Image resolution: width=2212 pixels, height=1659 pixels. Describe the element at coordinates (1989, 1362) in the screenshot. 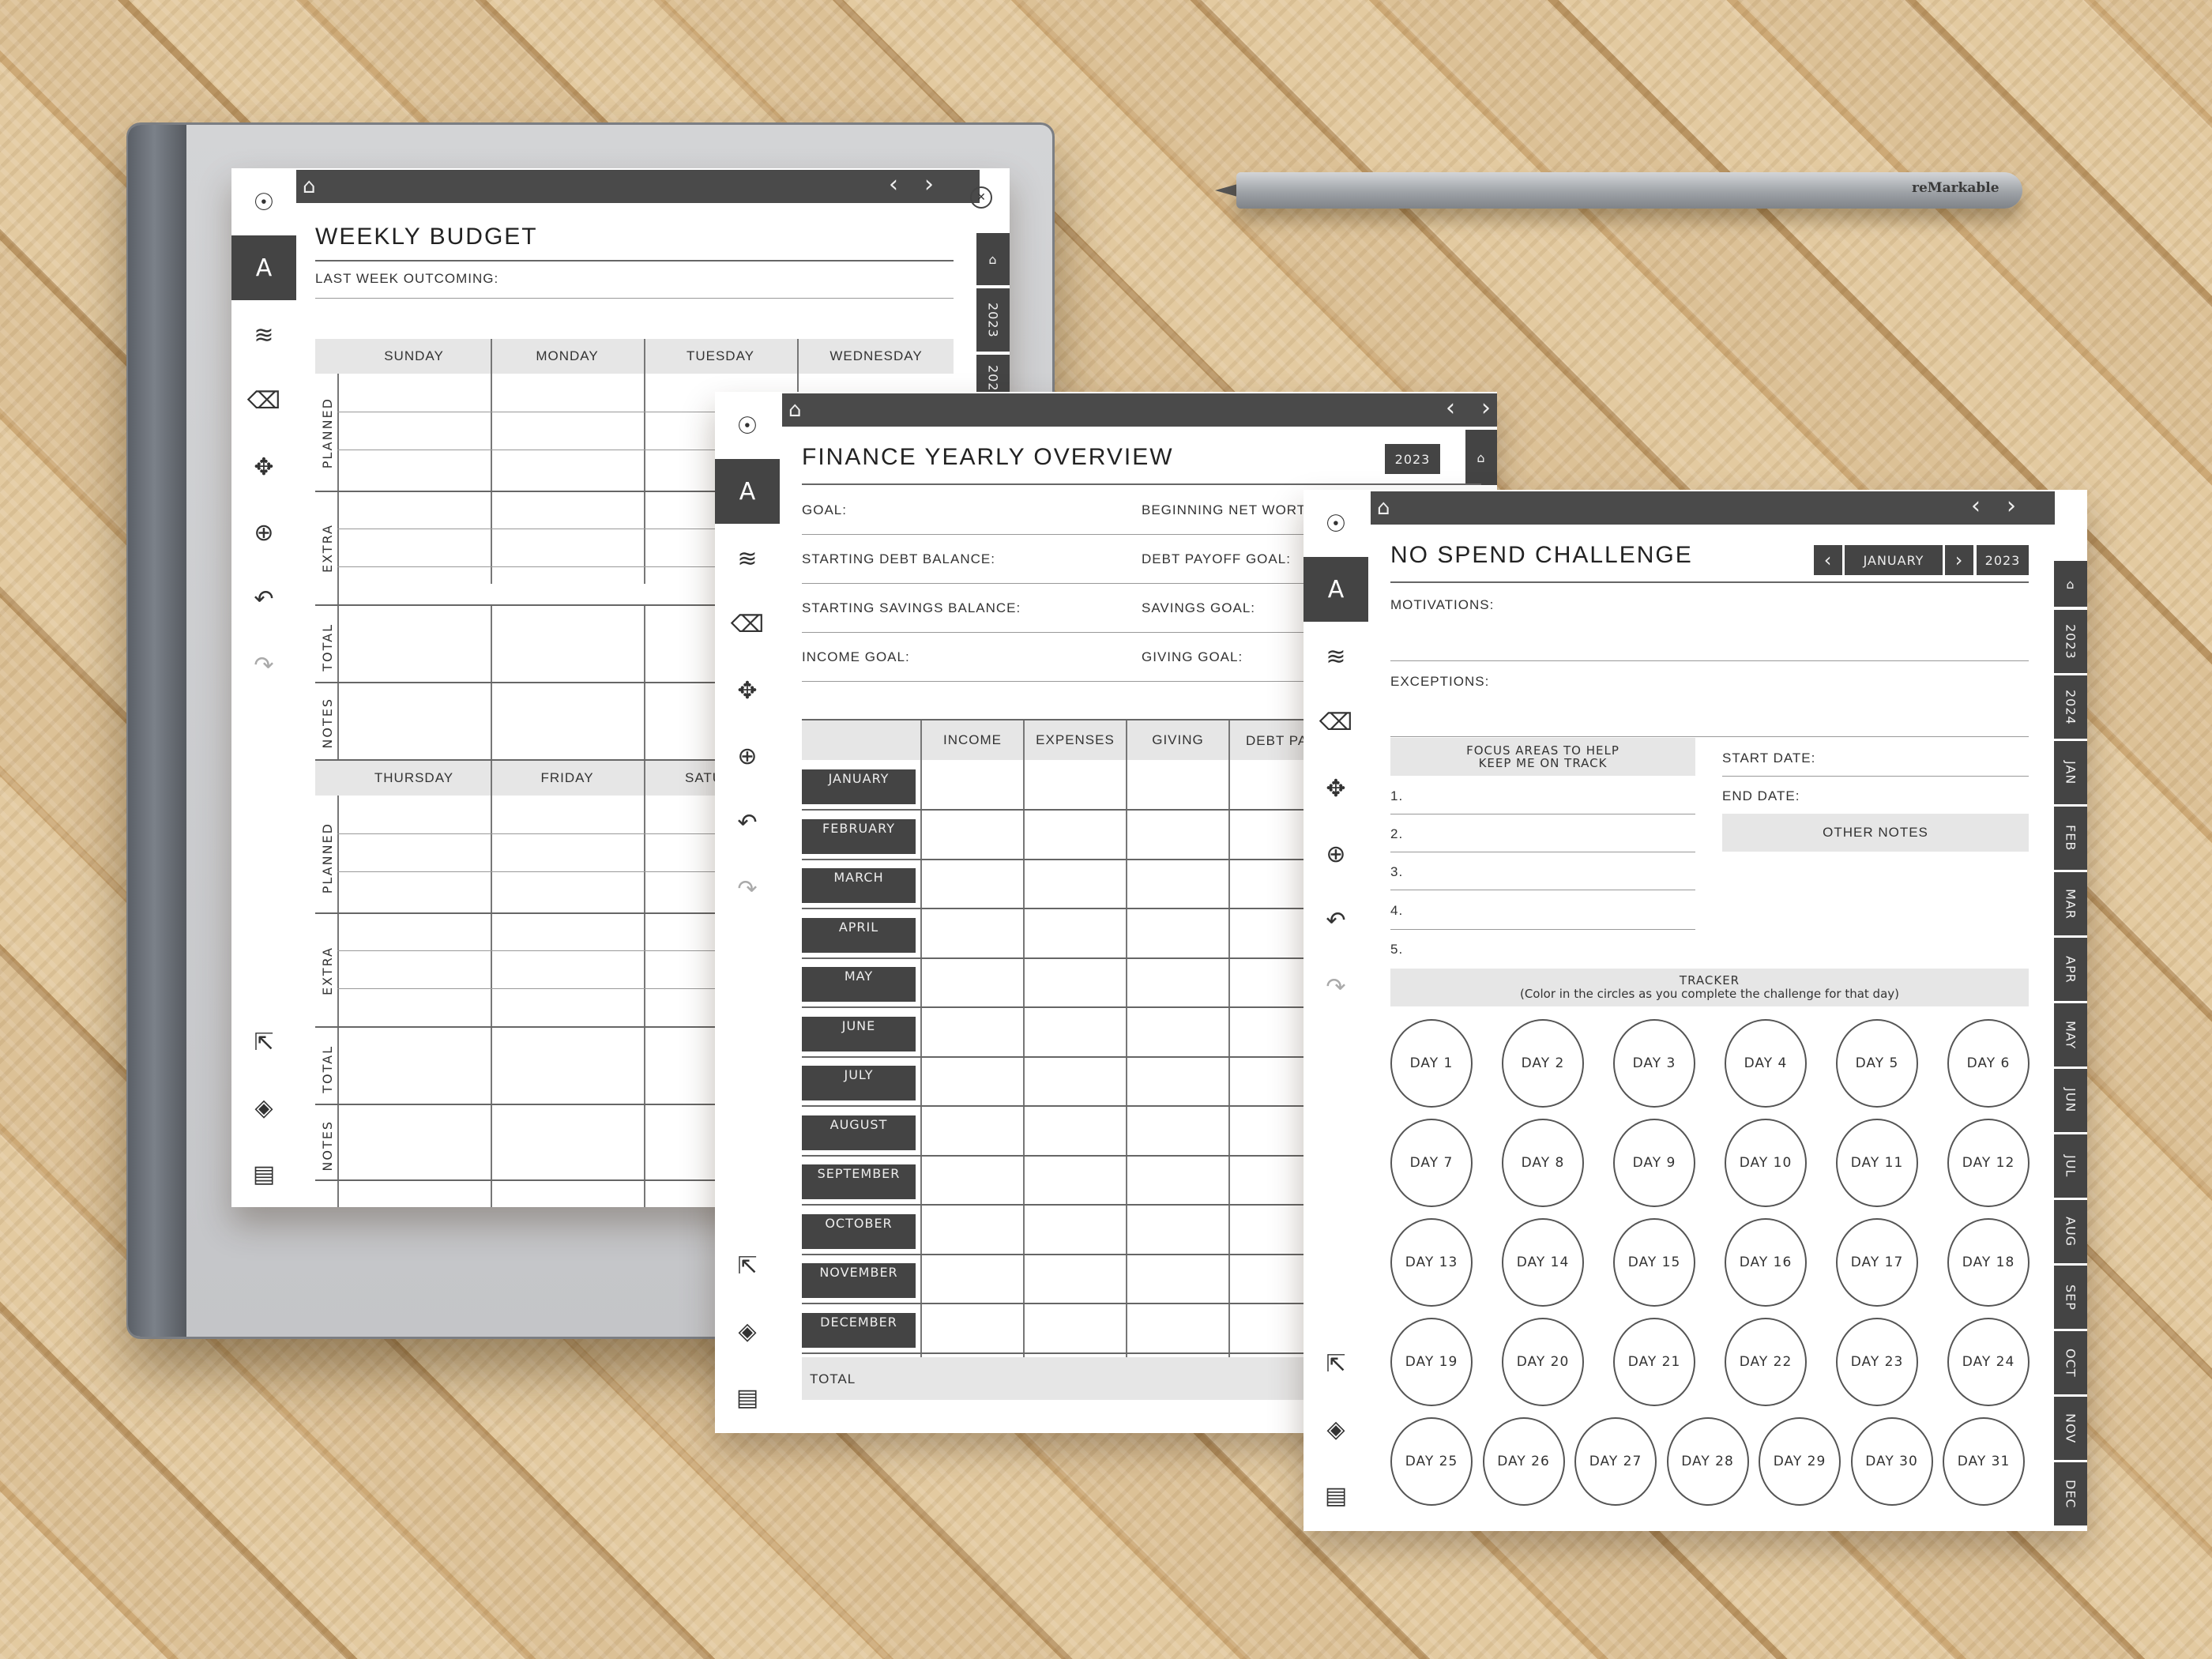

I see `day-circle-24: DAY 24` at that location.